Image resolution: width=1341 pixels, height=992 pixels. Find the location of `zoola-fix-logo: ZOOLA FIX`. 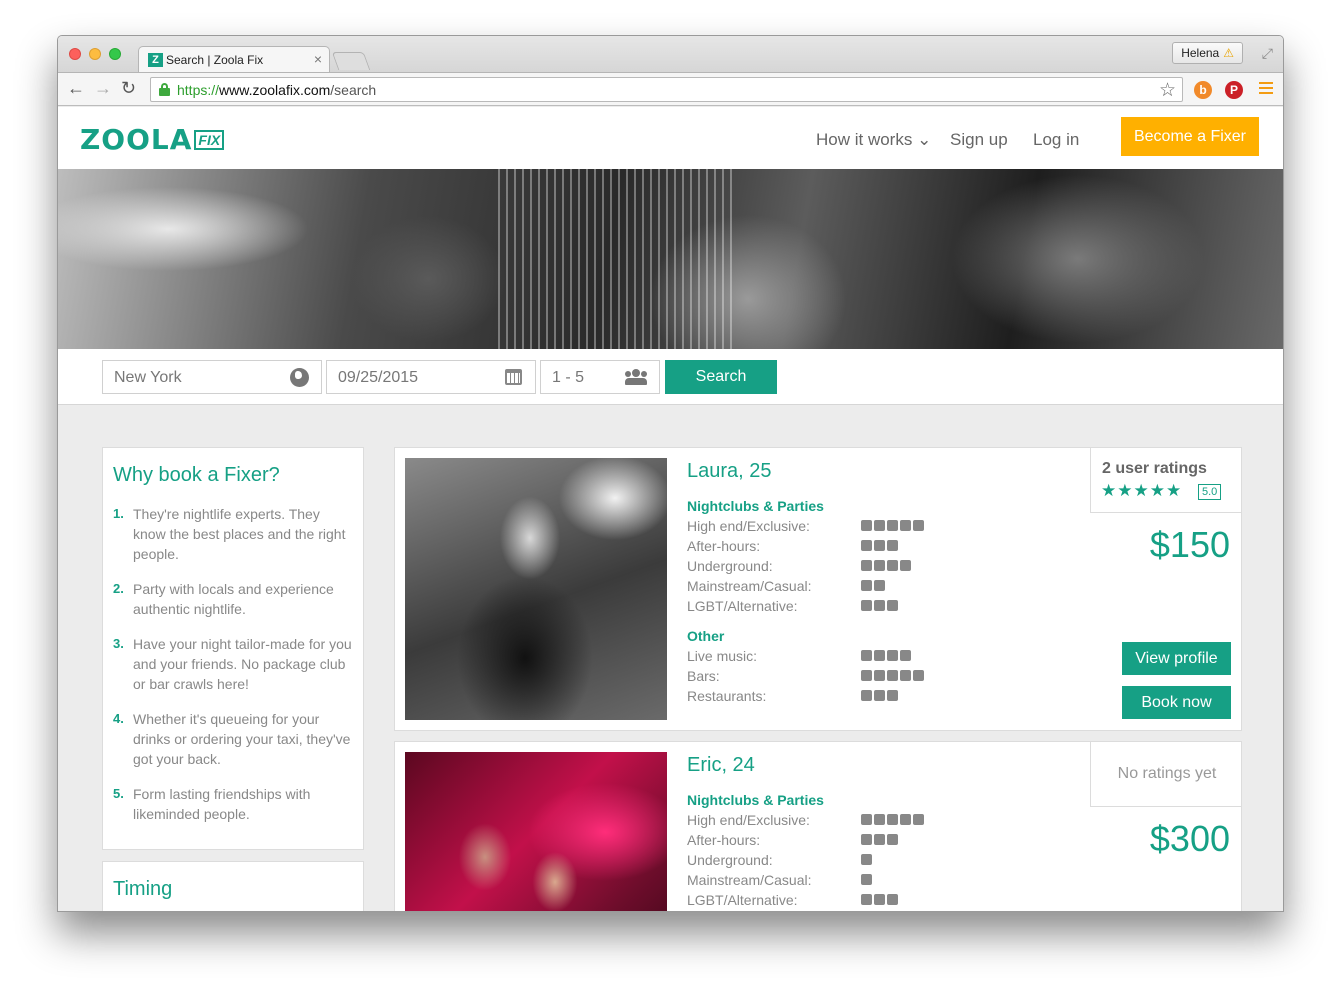

zoola-fix-logo: ZOOLA FIX is located at coordinates (152, 140).